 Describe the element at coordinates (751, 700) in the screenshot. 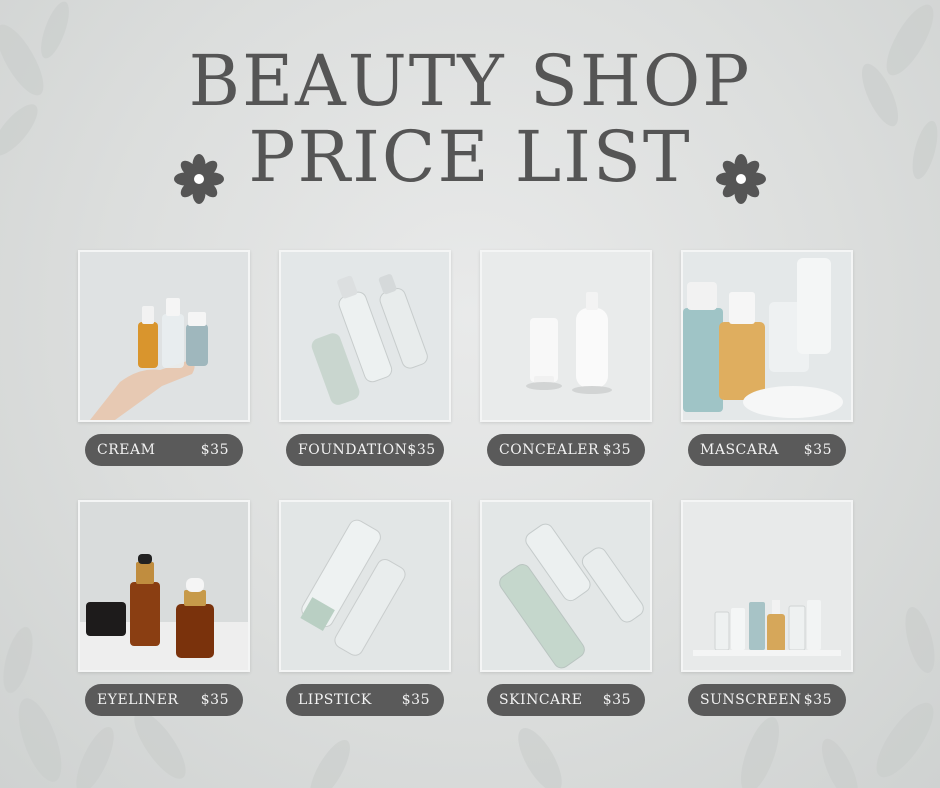

I see `item-name: SUNSCREEN` at that location.